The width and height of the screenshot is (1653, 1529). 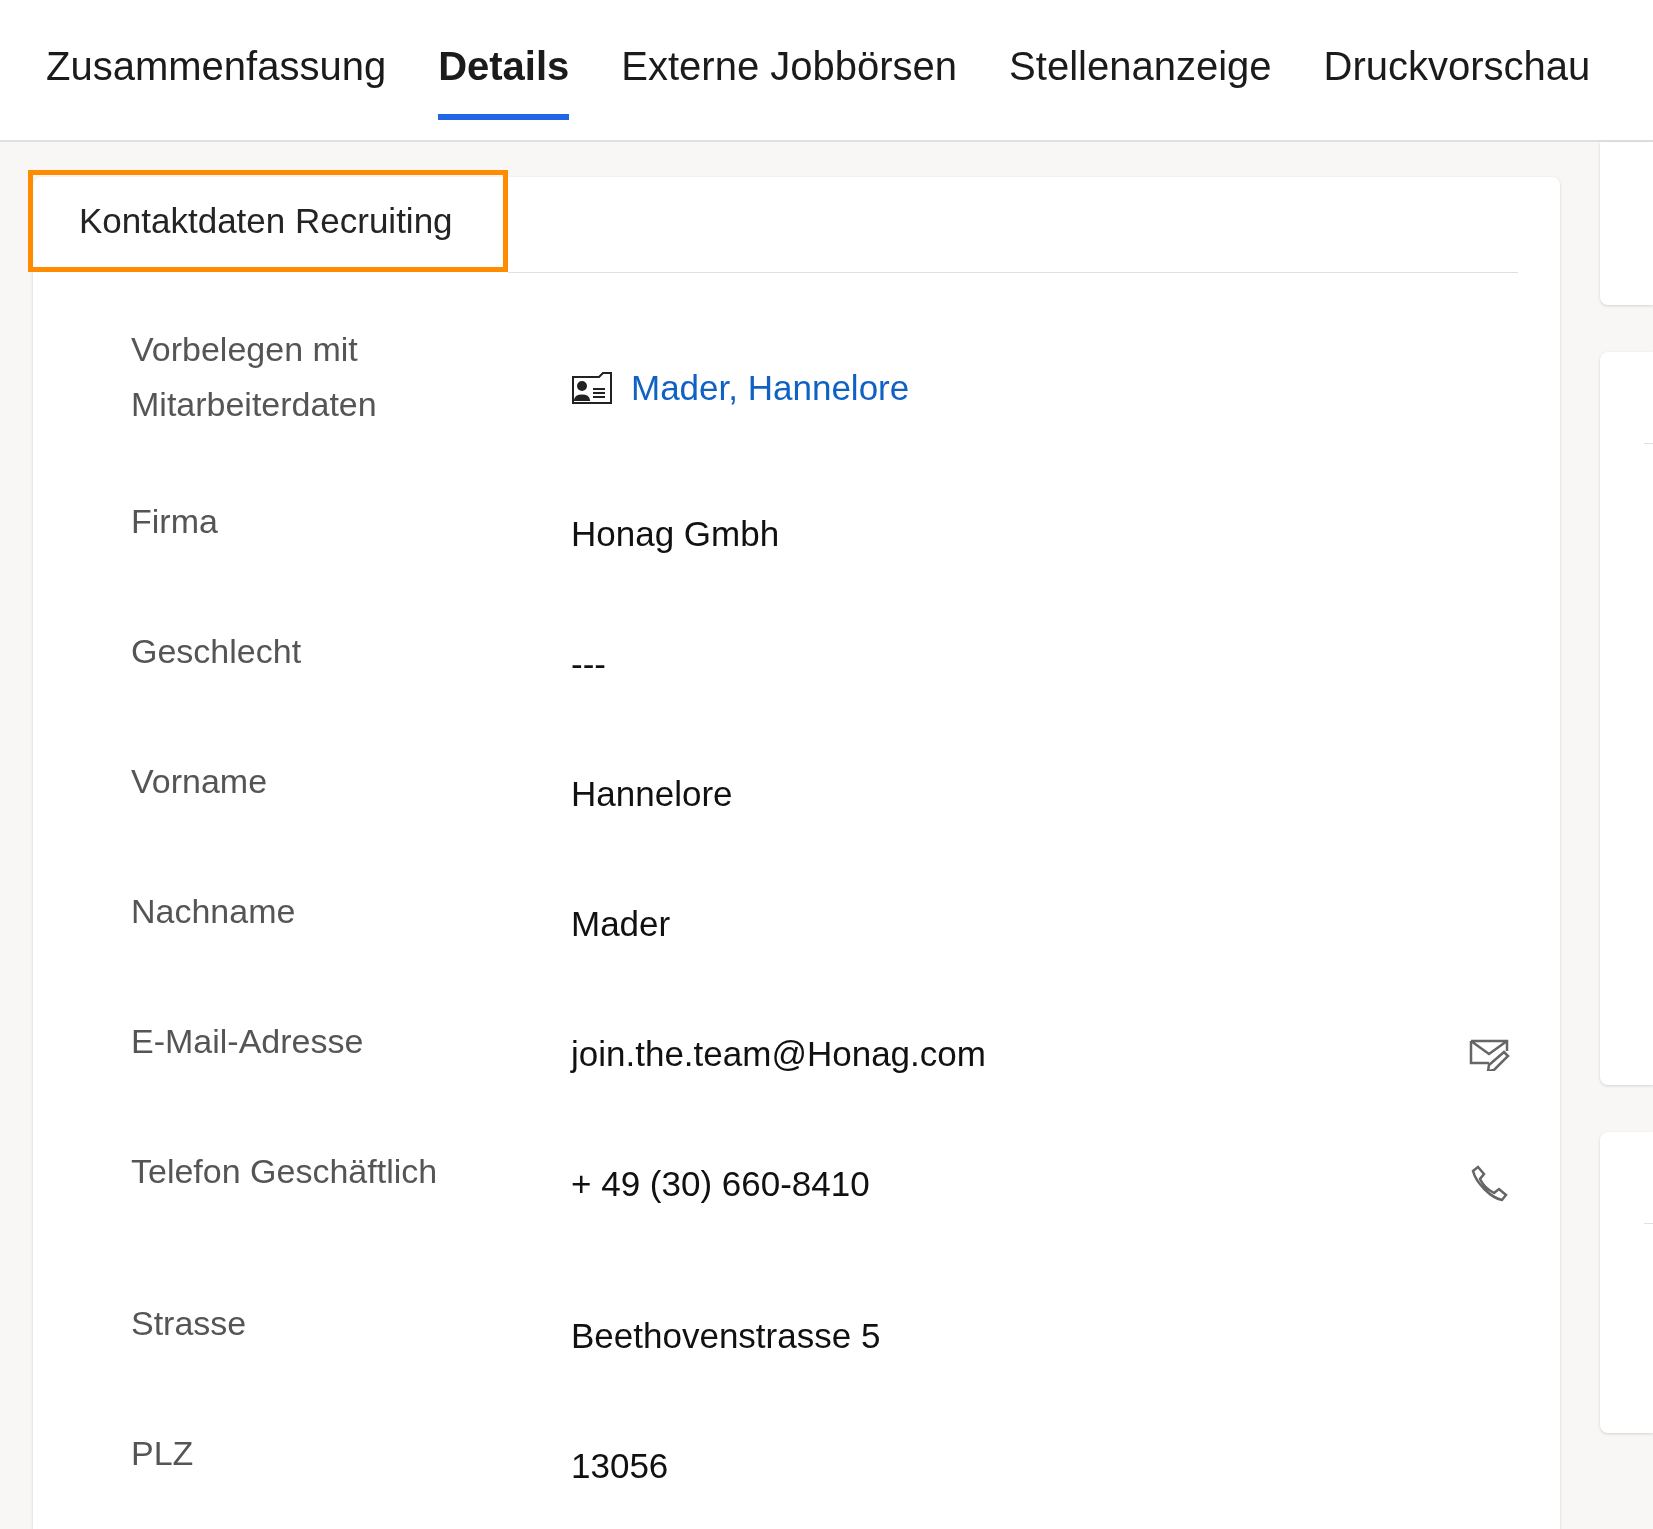 What do you see at coordinates (285, 1171) in the screenshot?
I see `field-label: Telefon Geschäftlich` at bounding box center [285, 1171].